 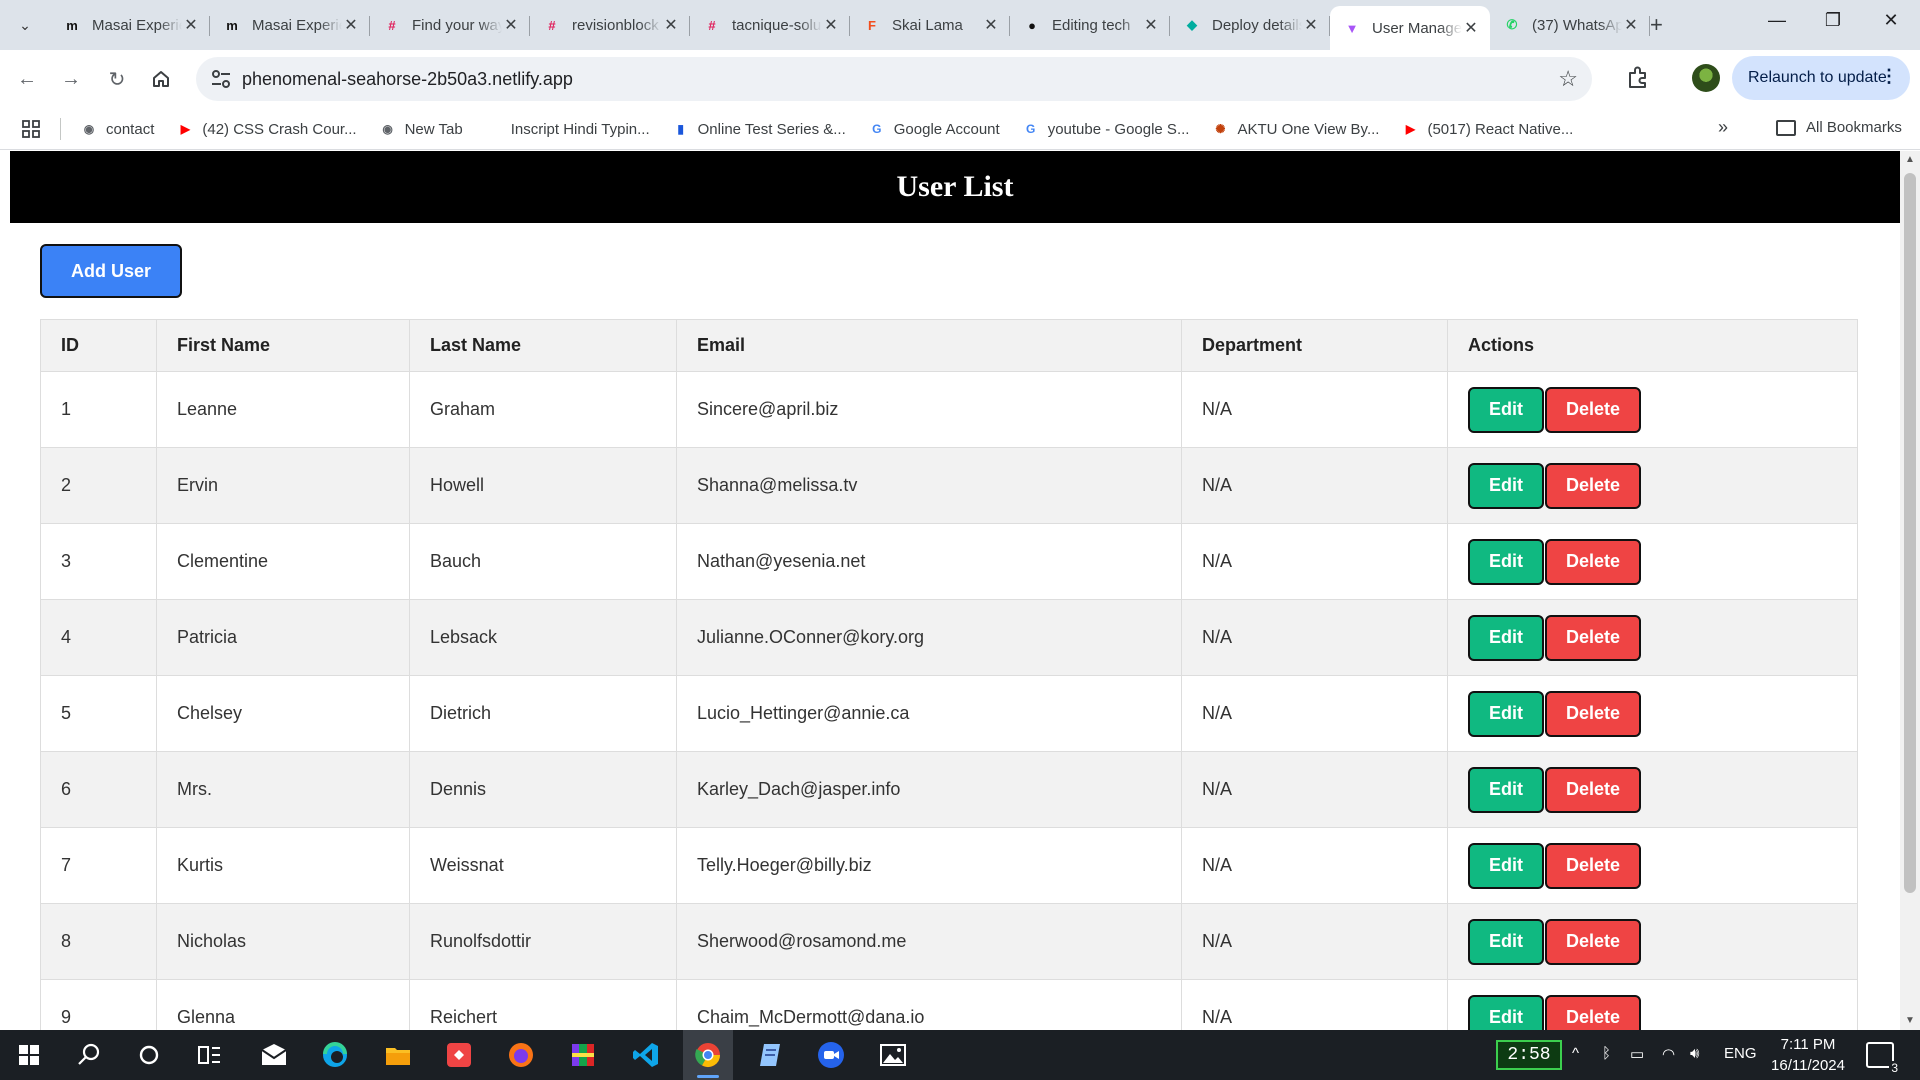 What do you see at coordinates (769, 1055) in the screenshot?
I see `notepad-icon` at bounding box center [769, 1055].